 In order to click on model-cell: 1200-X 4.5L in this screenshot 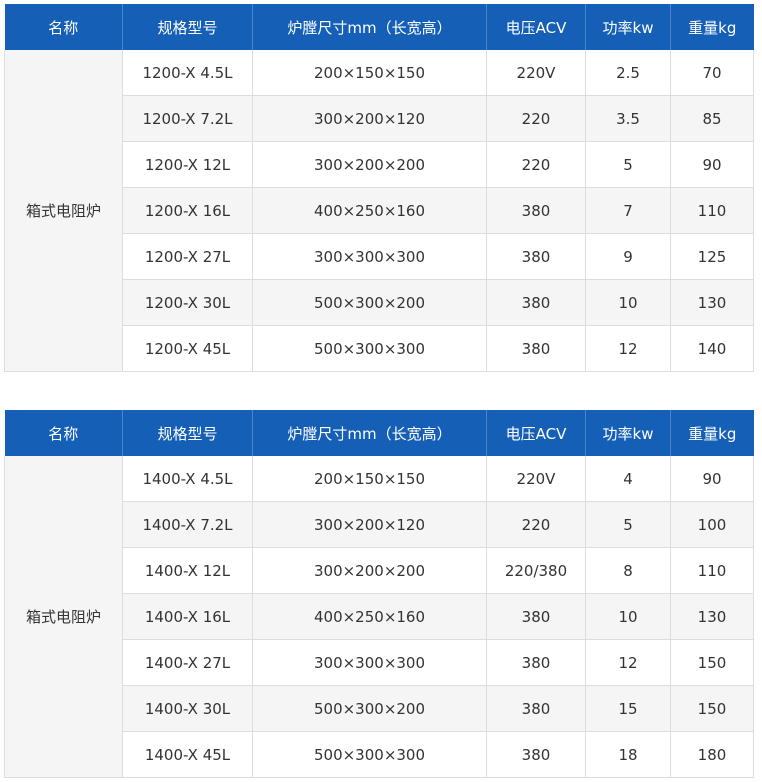, I will do `click(187, 73)`.